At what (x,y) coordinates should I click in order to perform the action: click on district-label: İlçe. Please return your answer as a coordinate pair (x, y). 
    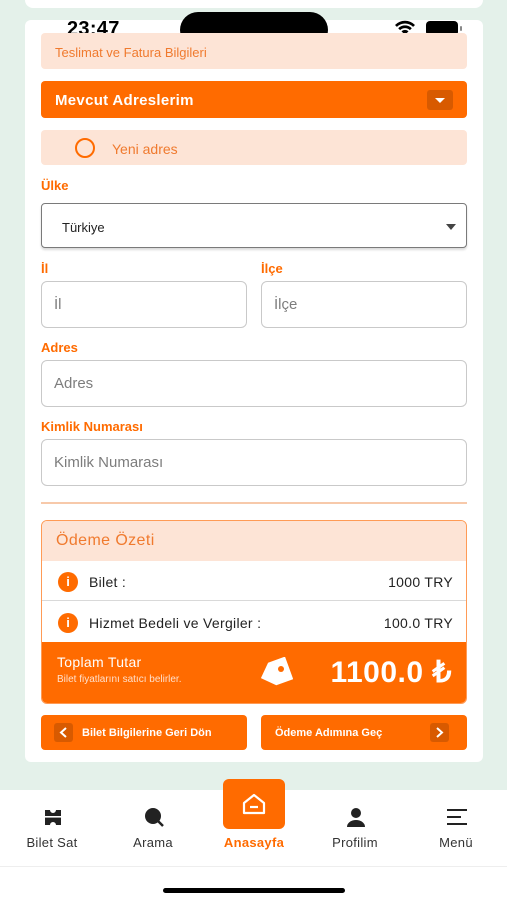
    Looking at the image, I should click on (272, 268).